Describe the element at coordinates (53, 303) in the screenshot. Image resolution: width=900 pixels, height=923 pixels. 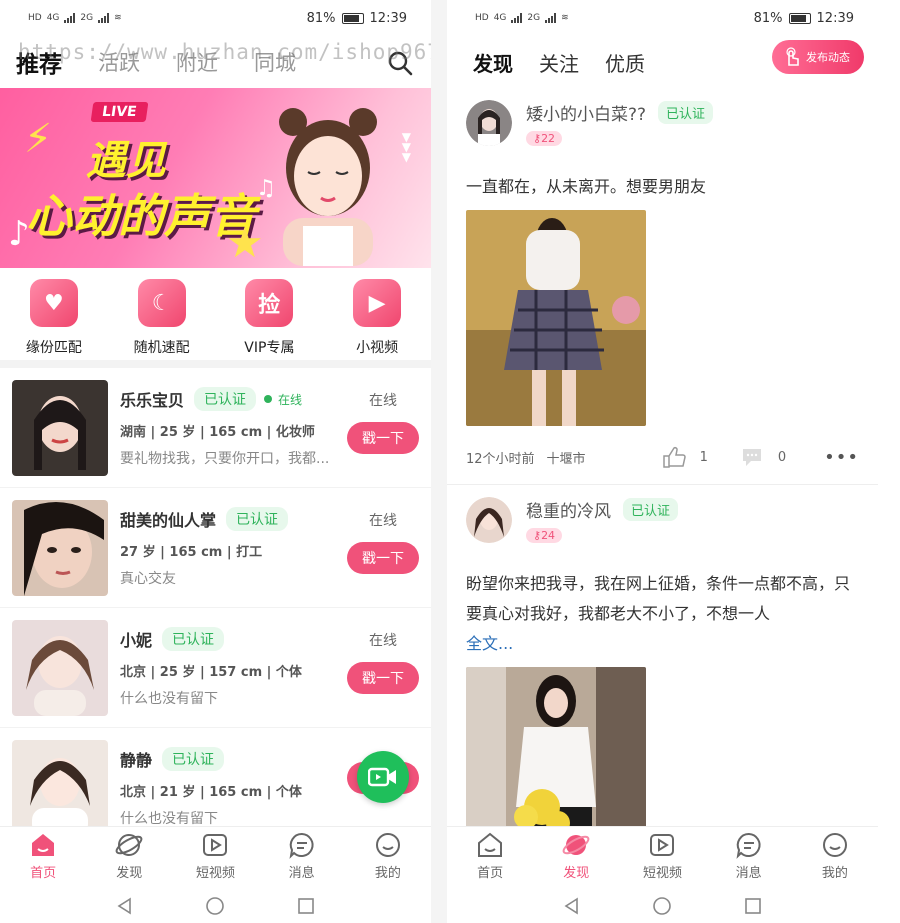
I see `heart-icon: ♥` at that location.